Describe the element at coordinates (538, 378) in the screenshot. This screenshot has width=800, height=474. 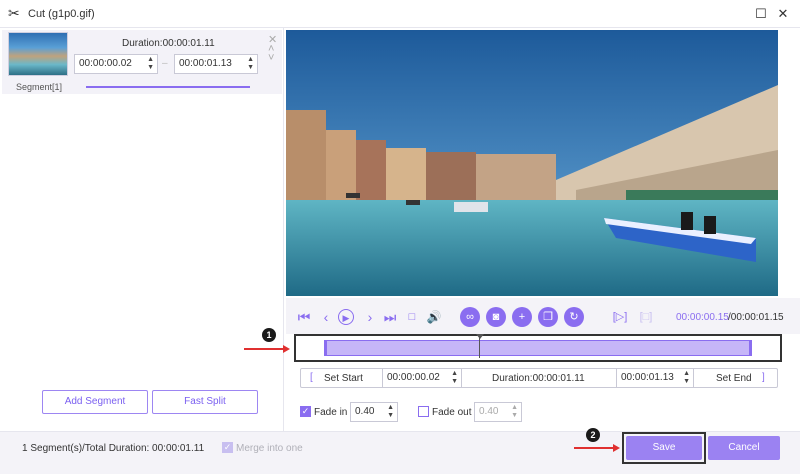
I see `range-duration: Duration:00:00:01.11` at that location.